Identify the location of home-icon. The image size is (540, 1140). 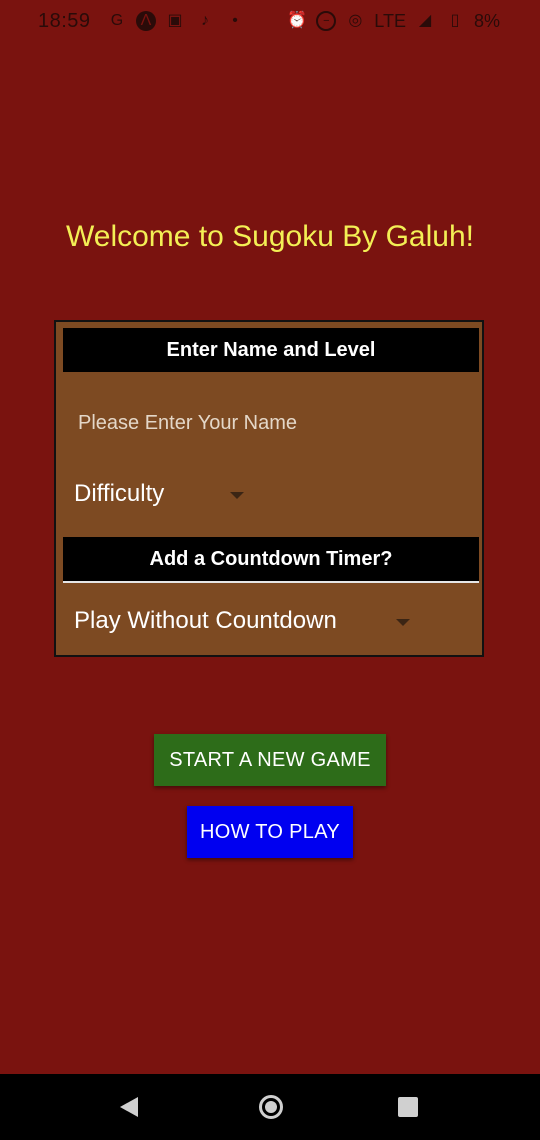
(271, 1107).